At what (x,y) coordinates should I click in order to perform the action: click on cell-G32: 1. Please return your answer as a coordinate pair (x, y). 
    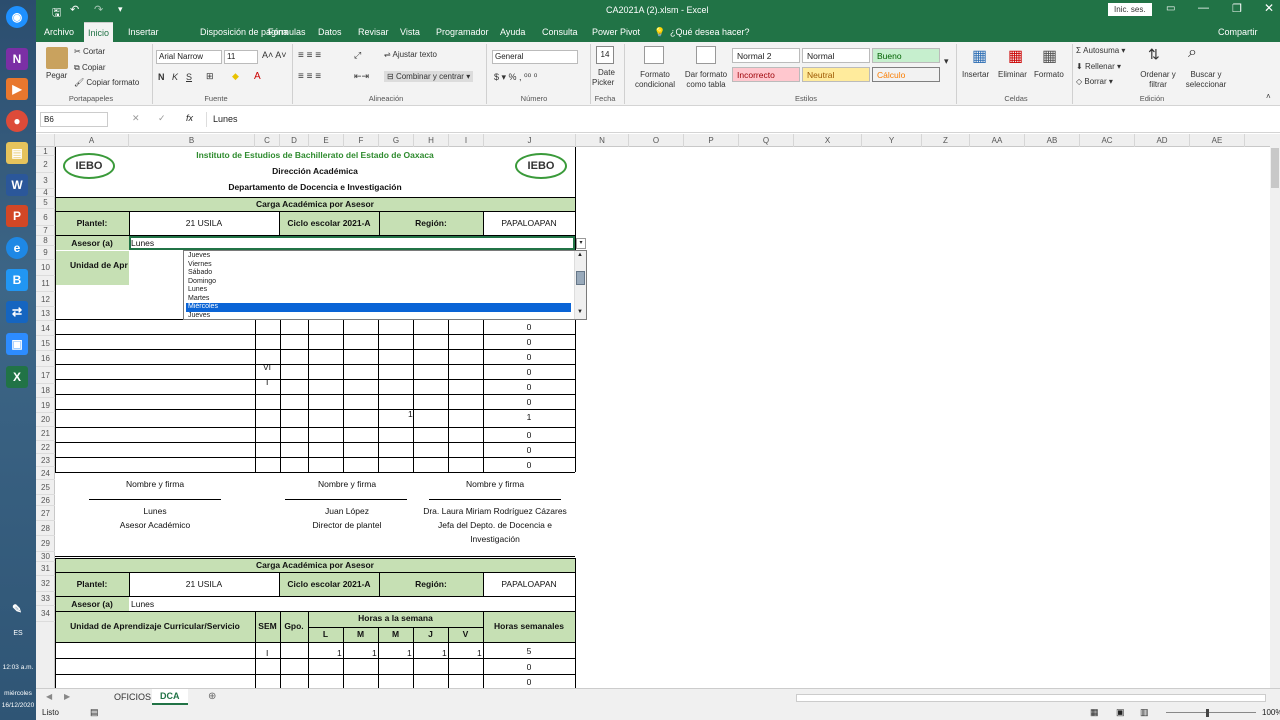
    Looking at the image, I should click on (409, 653).